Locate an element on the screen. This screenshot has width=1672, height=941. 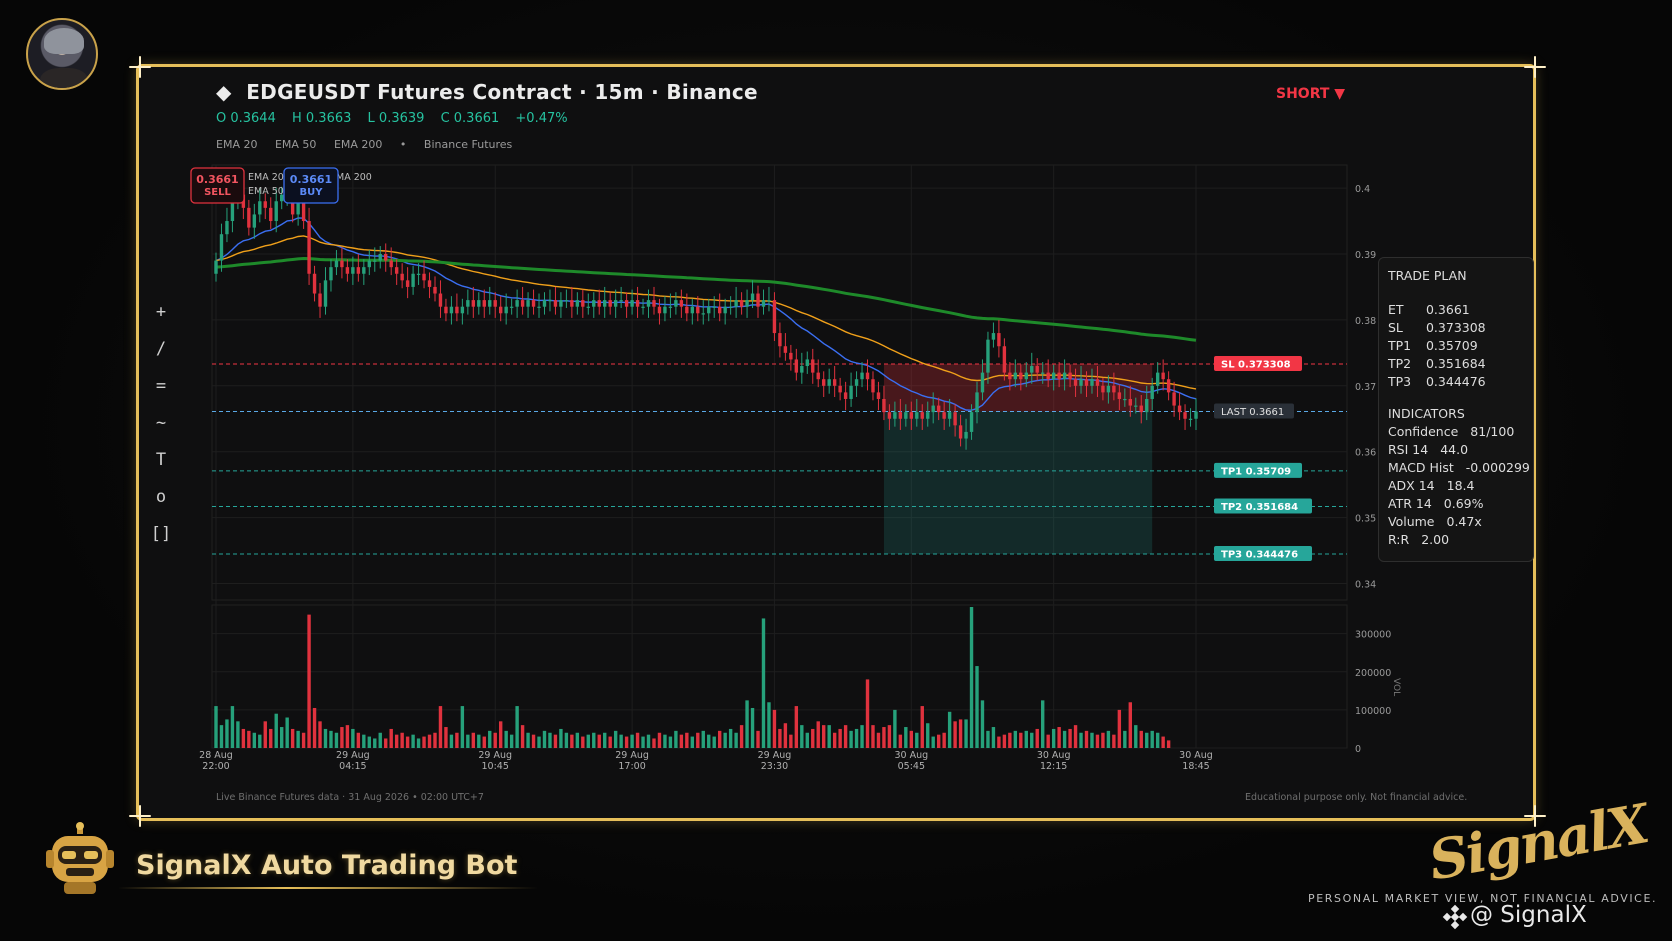
indicator-key: R:R is located at coordinates (1399, 539).